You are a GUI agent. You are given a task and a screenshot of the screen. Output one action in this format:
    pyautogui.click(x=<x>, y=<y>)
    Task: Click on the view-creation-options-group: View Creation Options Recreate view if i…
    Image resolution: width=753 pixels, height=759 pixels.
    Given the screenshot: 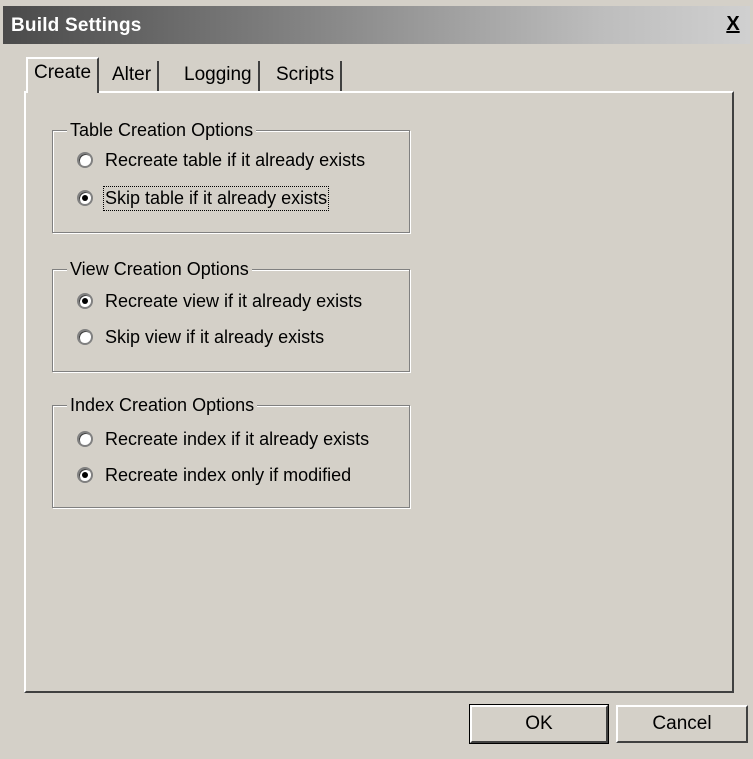 What is the action you would take?
    pyautogui.click(x=231, y=314)
    